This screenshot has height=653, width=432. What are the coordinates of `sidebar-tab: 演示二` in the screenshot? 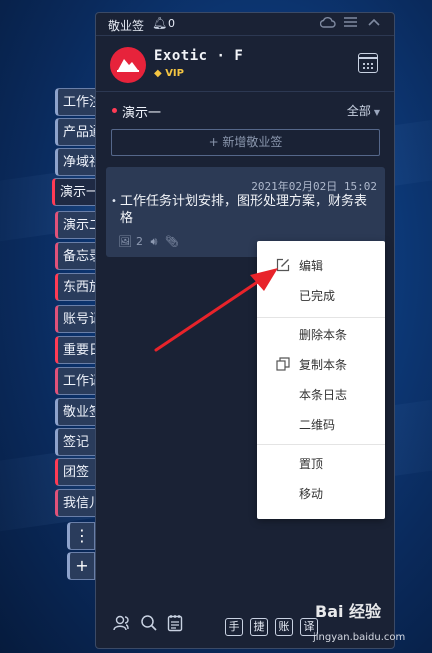 It's located at (76, 225).